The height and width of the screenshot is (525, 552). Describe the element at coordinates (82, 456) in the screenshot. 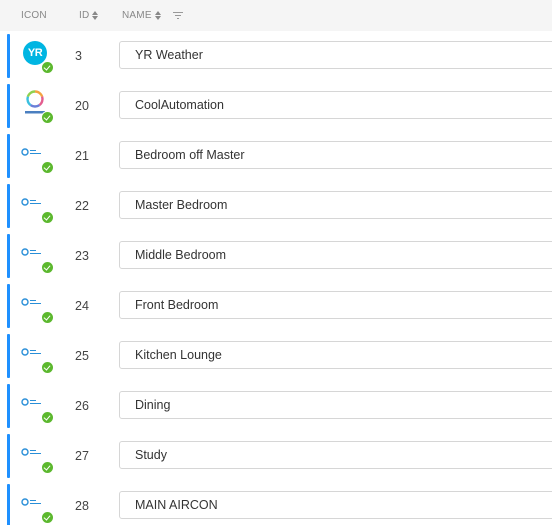

I see `device-id: 27` at that location.